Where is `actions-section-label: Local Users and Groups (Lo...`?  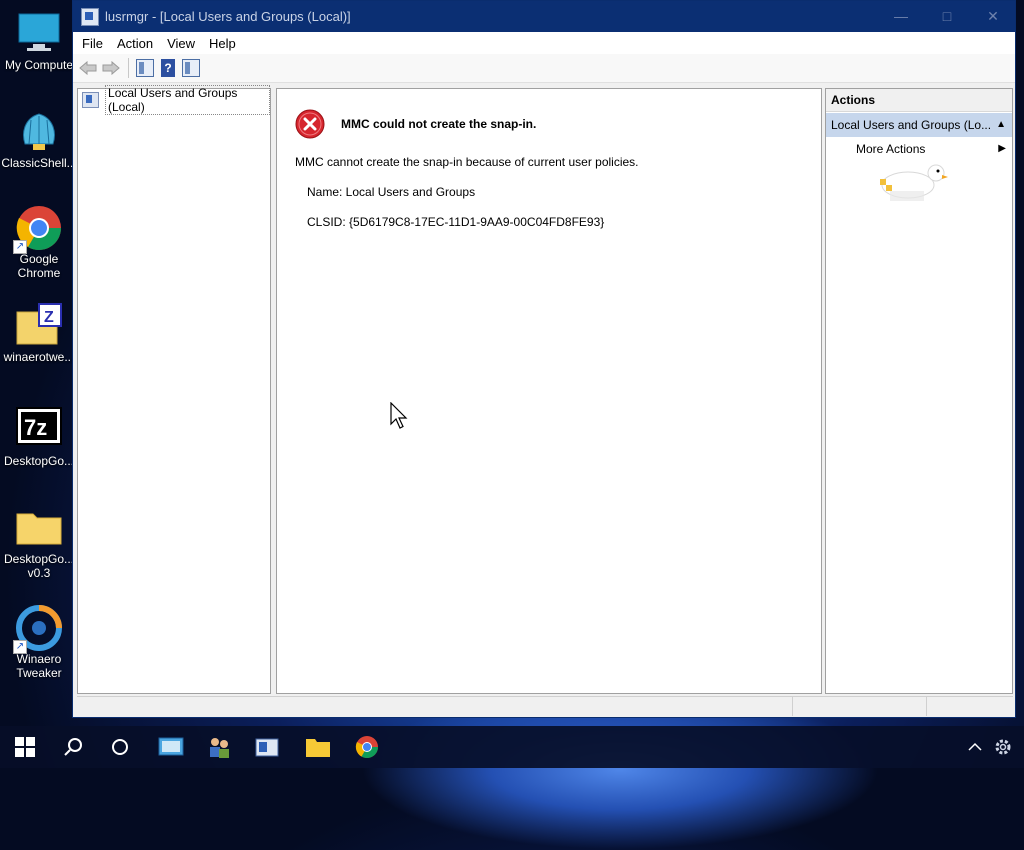 actions-section-label: Local Users and Groups (Lo... is located at coordinates (911, 125).